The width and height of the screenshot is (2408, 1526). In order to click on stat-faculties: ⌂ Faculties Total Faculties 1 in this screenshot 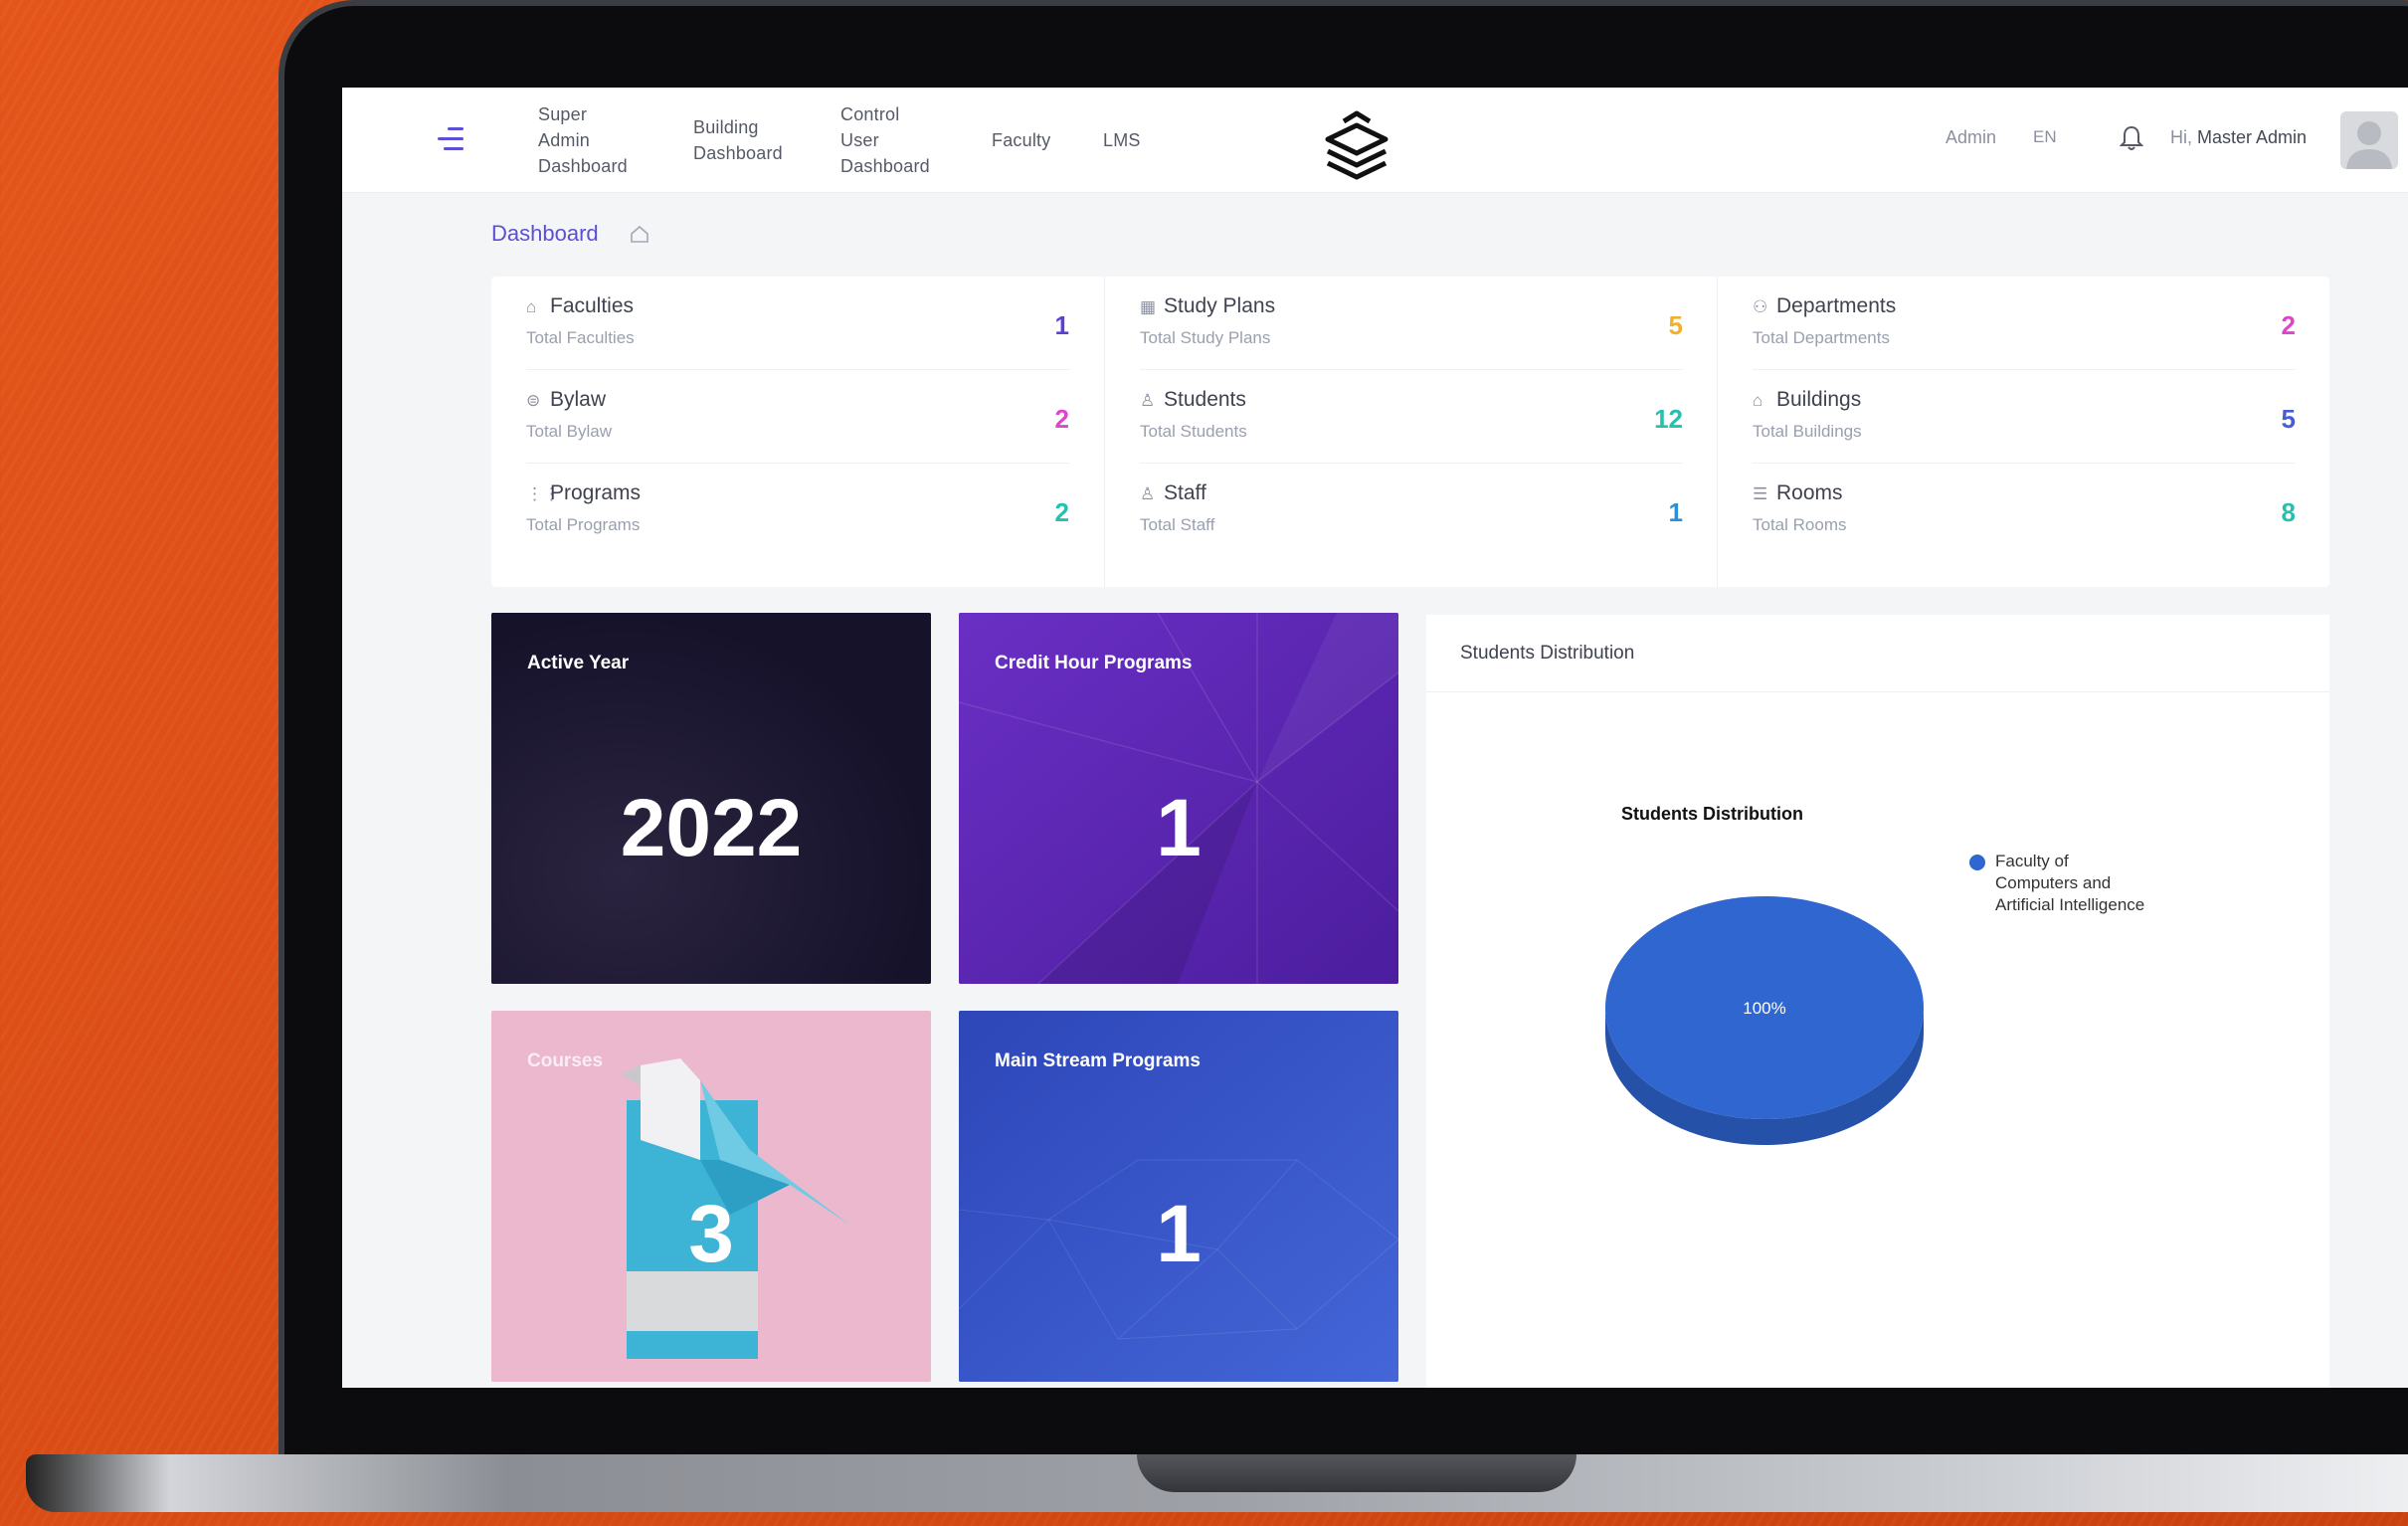, I will do `click(798, 324)`.